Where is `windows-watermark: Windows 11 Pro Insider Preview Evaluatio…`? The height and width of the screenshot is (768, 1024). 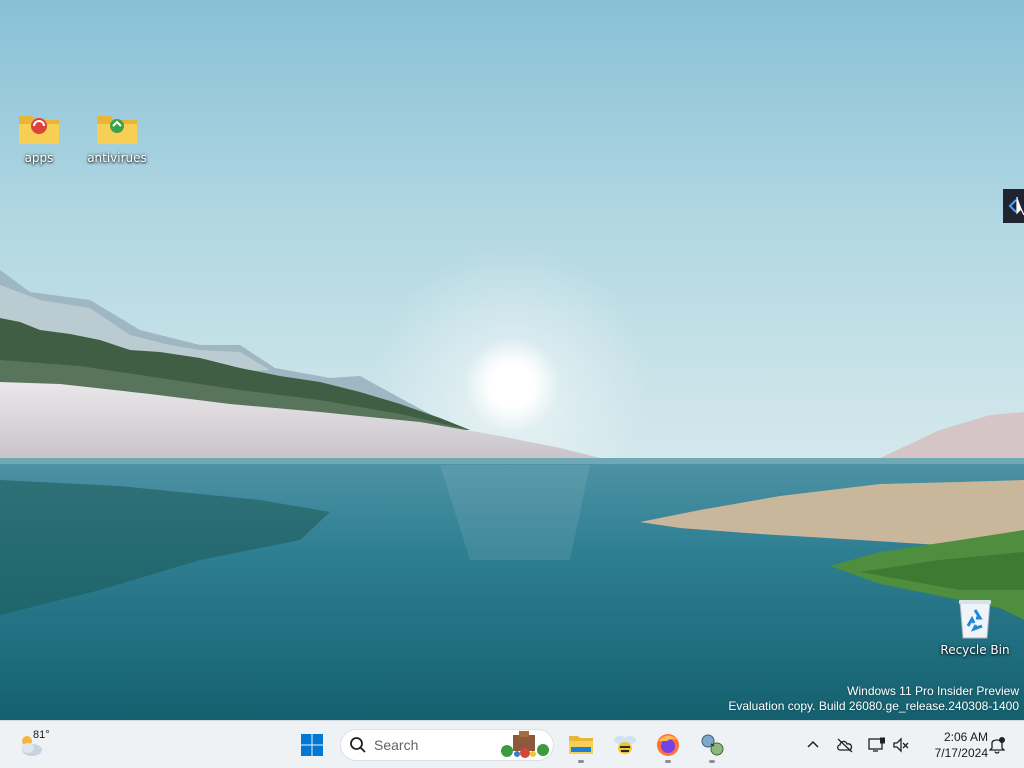 windows-watermark: Windows 11 Pro Insider Preview Evaluatio… is located at coordinates (873, 699).